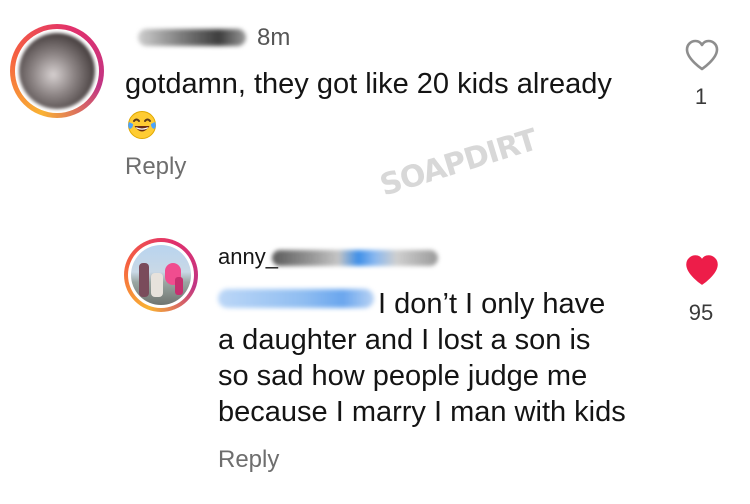  Describe the element at coordinates (142, 125) in the screenshot. I see `face-with-tears-of-joy-icon` at that location.